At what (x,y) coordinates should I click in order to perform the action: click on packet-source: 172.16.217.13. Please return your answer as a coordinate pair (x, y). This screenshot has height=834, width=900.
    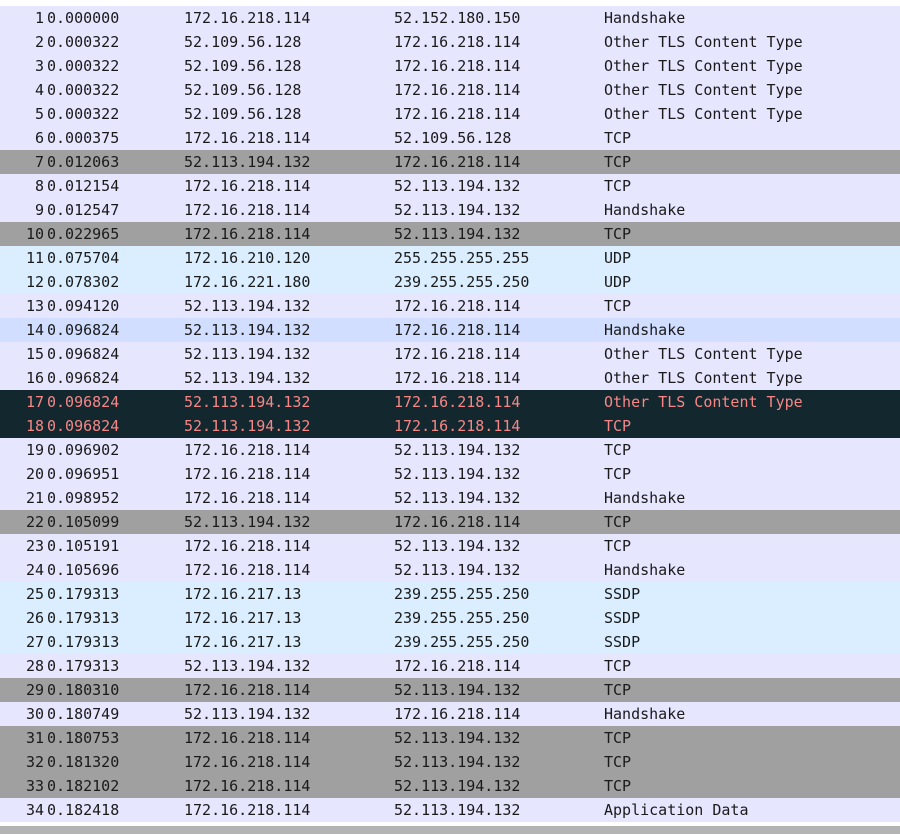
    Looking at the image, I should click on (243, 618).